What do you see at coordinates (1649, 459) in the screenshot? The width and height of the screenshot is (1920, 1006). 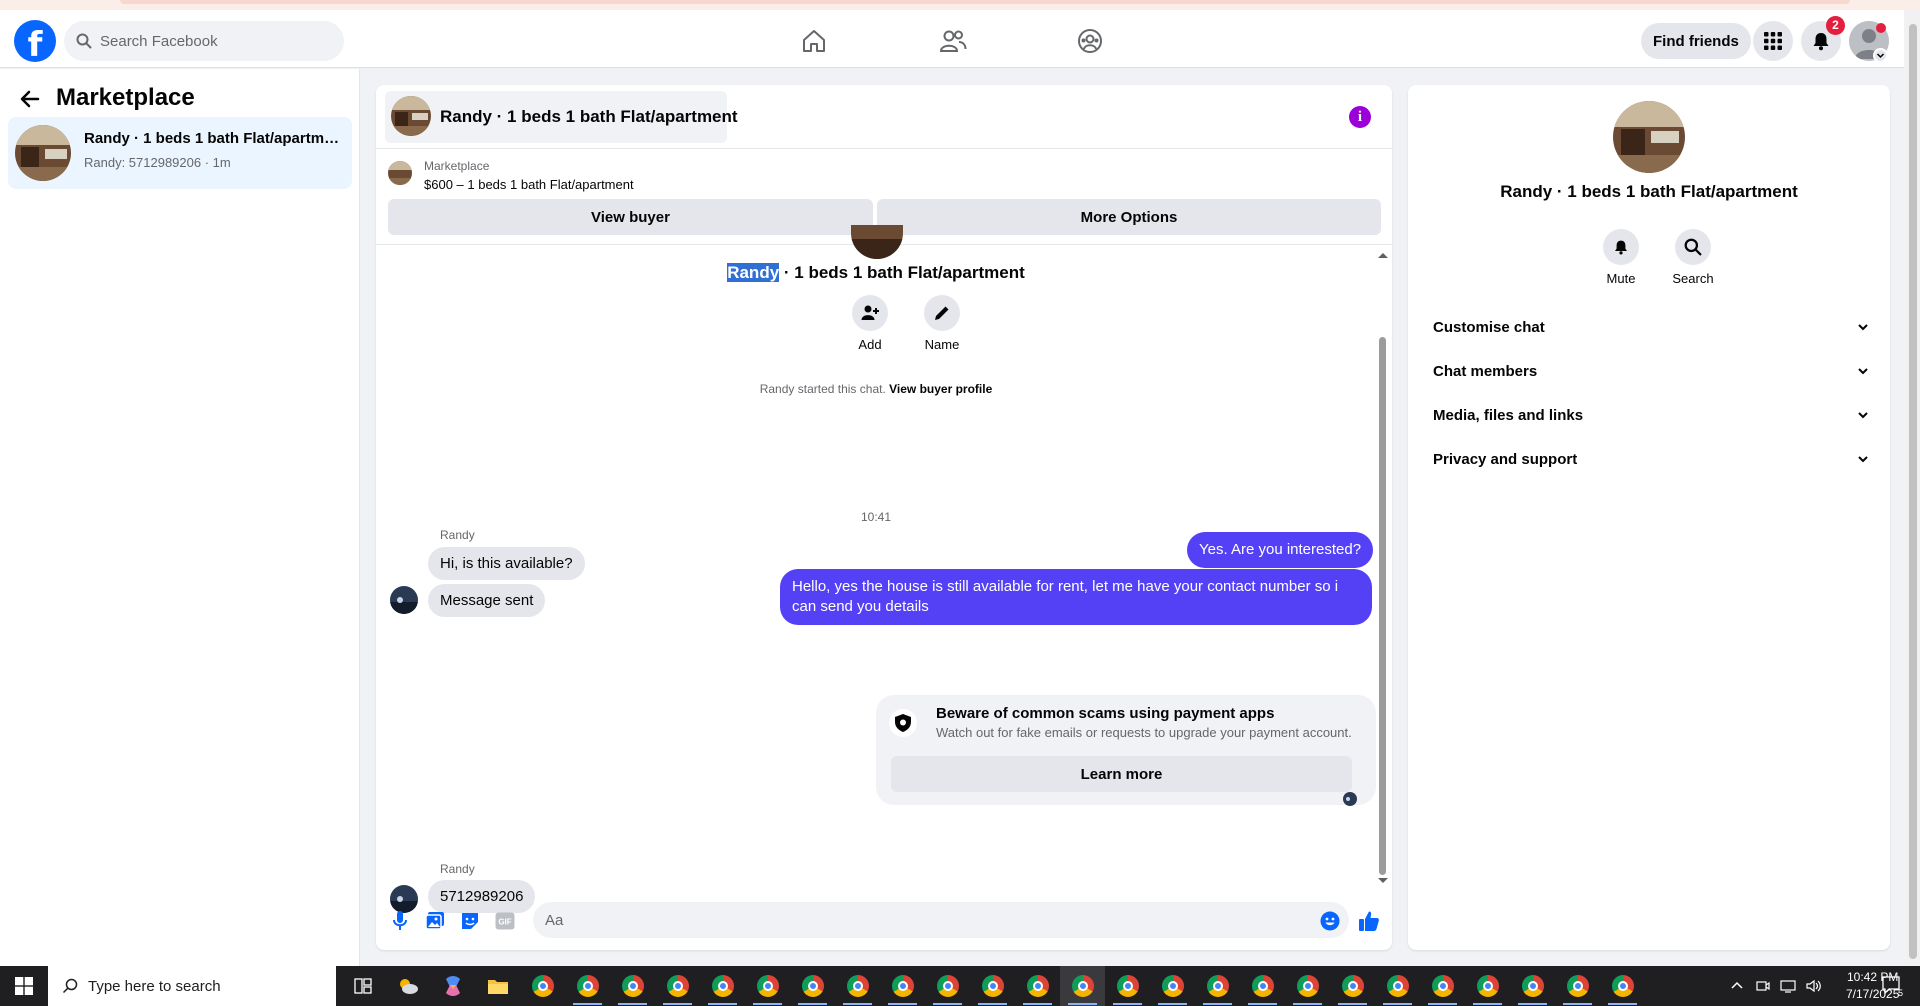 I see `privacy-support-section: Privacy and support` at bounding box center [1649, 459].